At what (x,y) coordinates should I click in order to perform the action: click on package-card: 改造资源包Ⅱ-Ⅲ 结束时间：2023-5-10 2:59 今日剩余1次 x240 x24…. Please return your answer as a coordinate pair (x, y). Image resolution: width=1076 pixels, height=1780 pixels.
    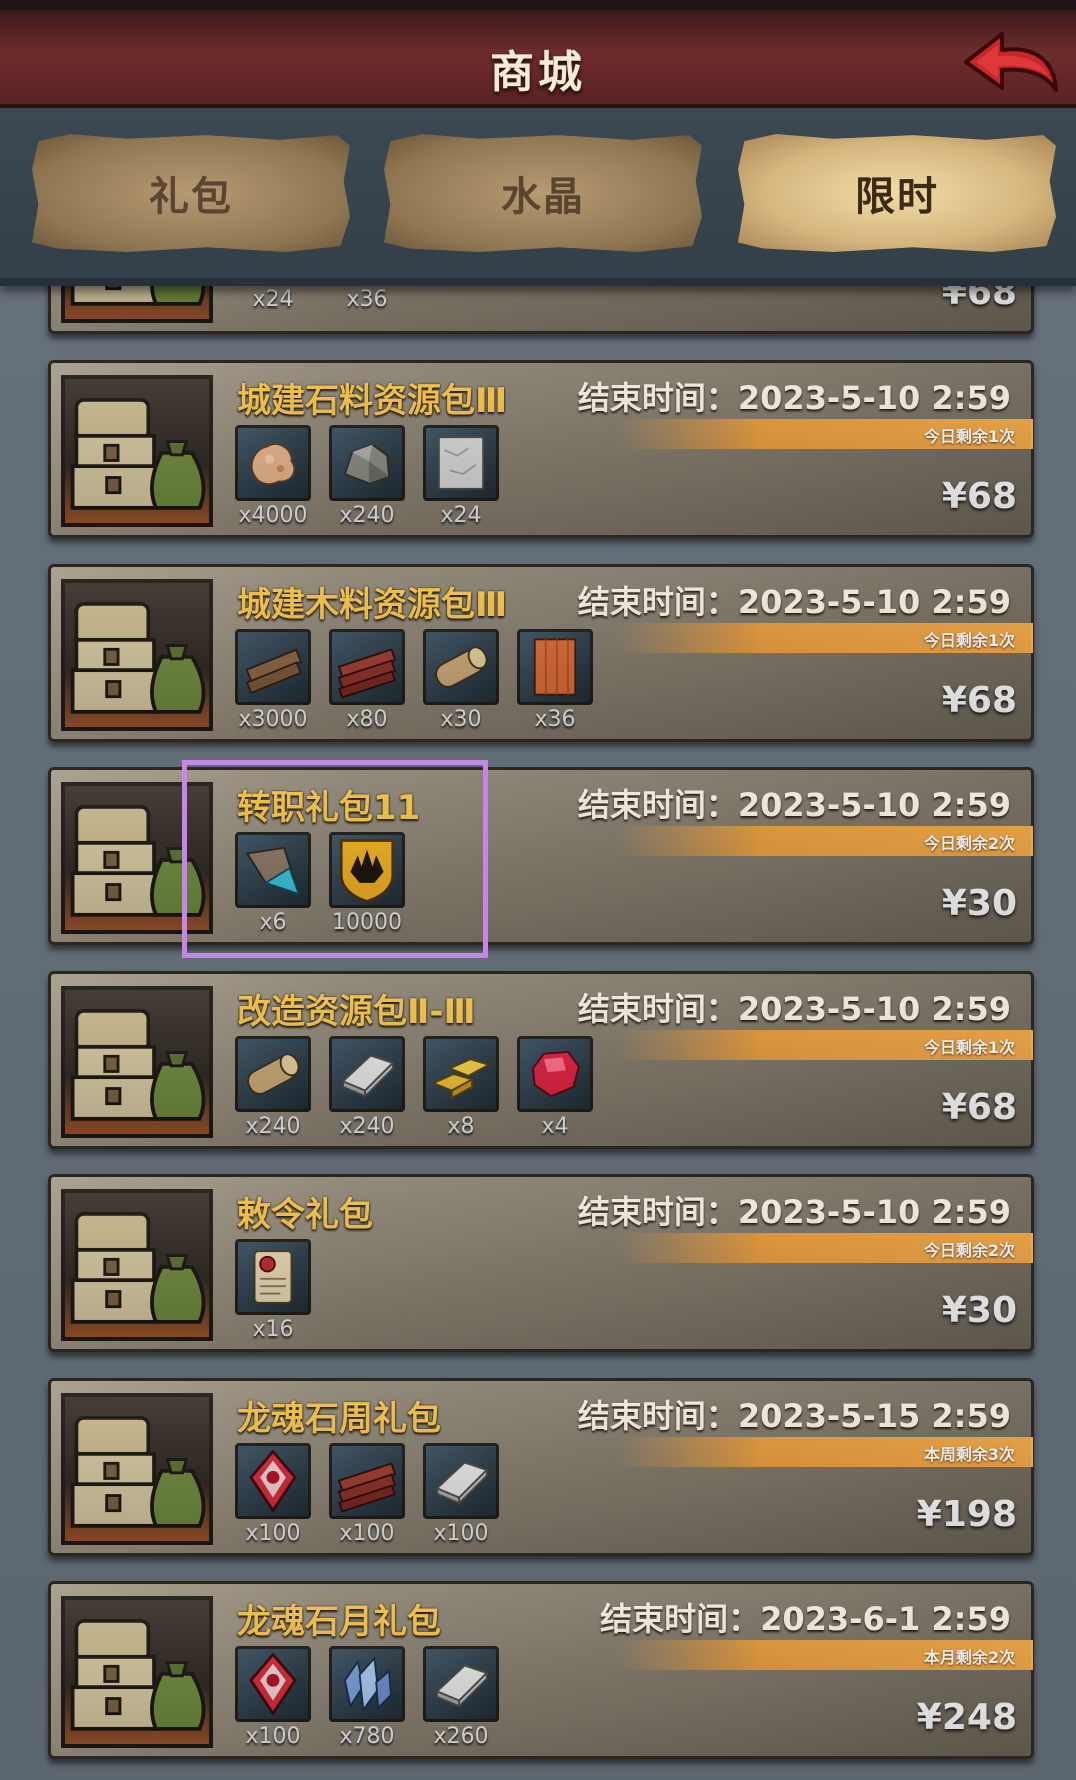
    Looking at the image, I should click on (541, 1059).